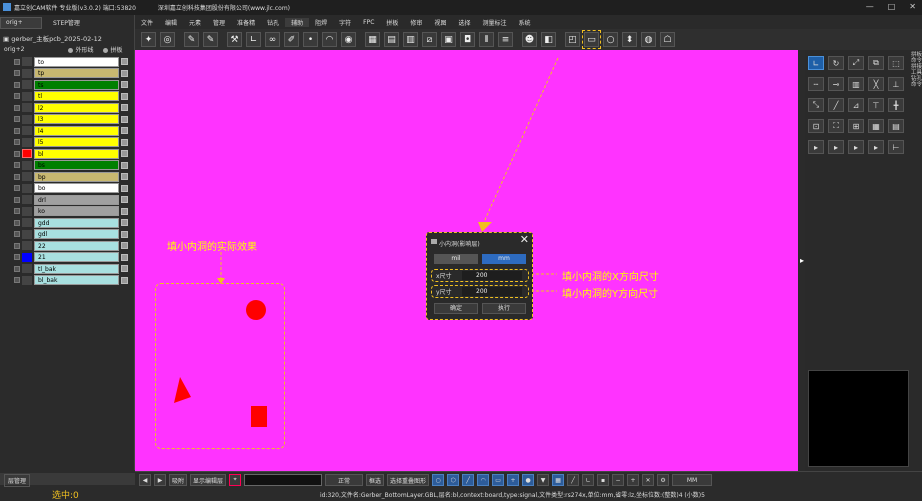 This screenshot has width=922, height=501. I want to click on right-tool-8-icon: ╳, so click(876, 84).